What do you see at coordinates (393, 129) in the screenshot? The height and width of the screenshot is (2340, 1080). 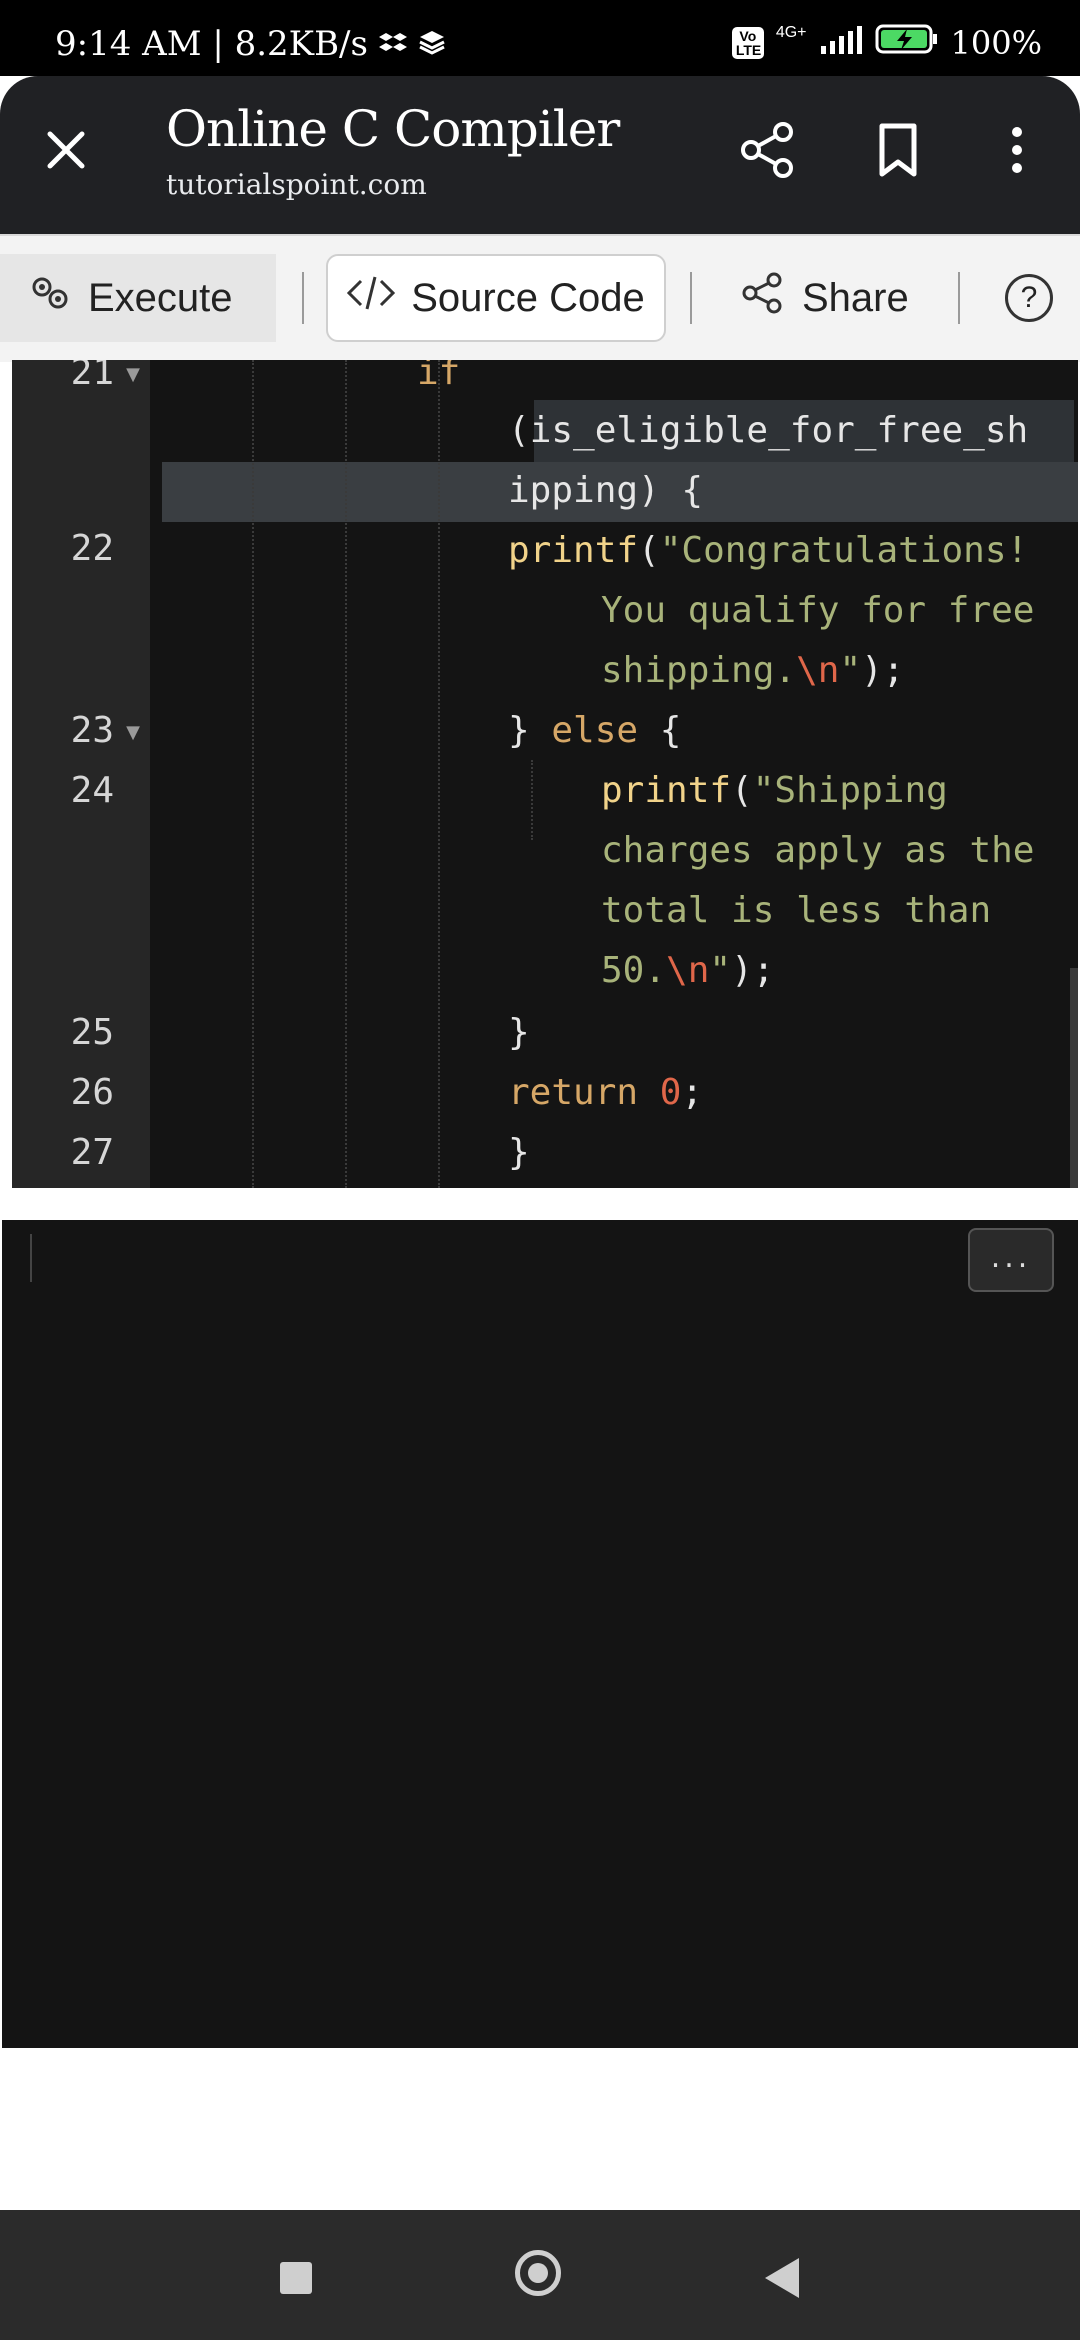 I see `page-title: Online C Compiler` at bounding box center [393, 129].